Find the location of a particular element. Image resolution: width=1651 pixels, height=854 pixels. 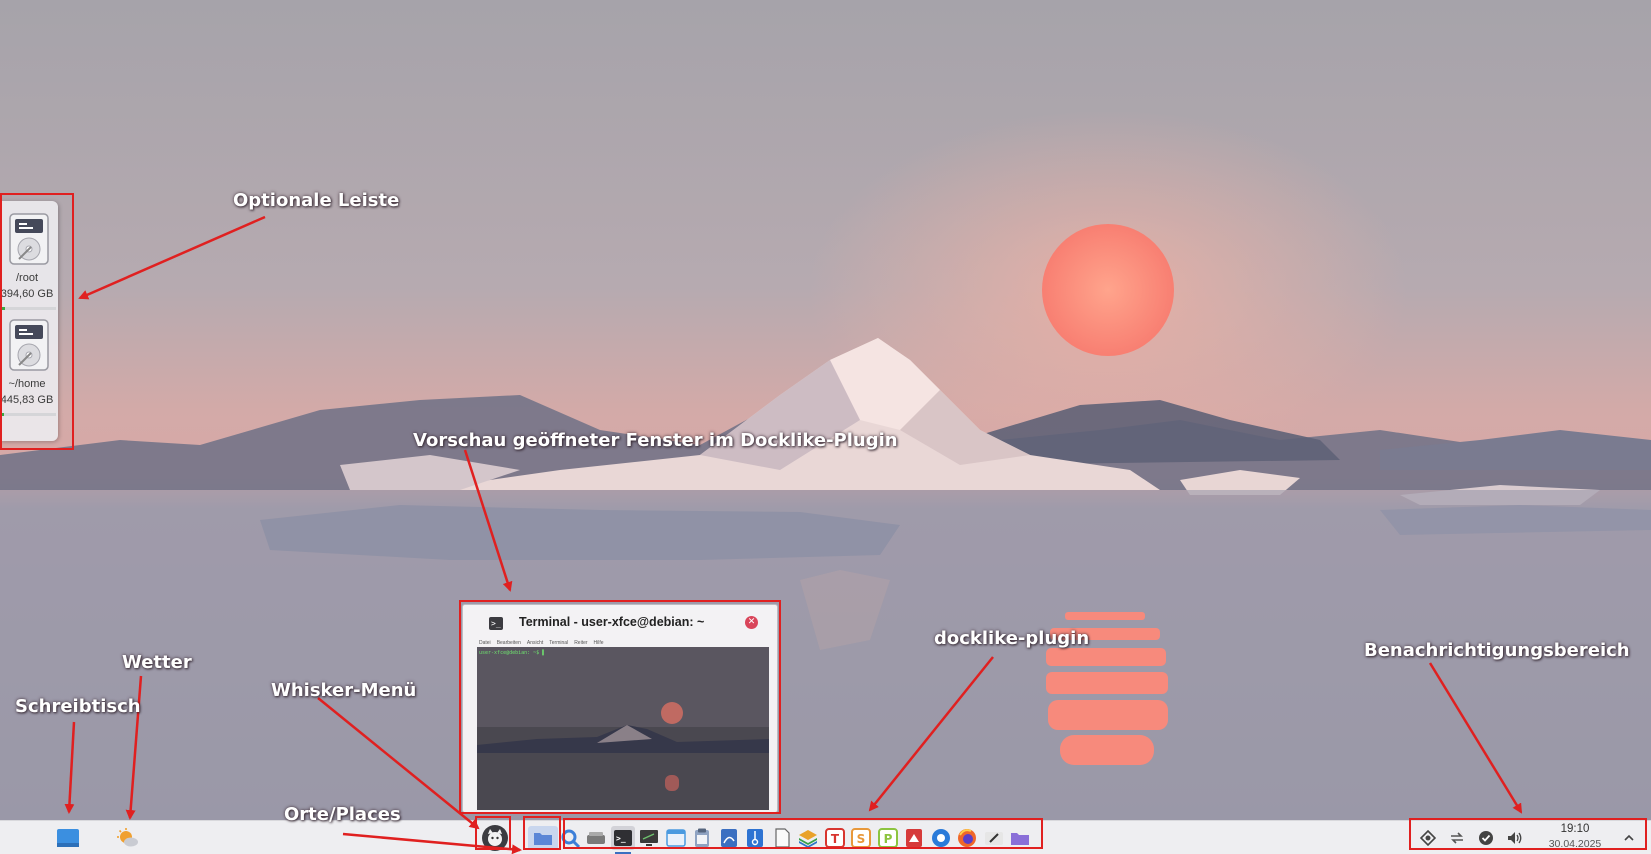

highlight-whisker is located at coordinates (493, 833).